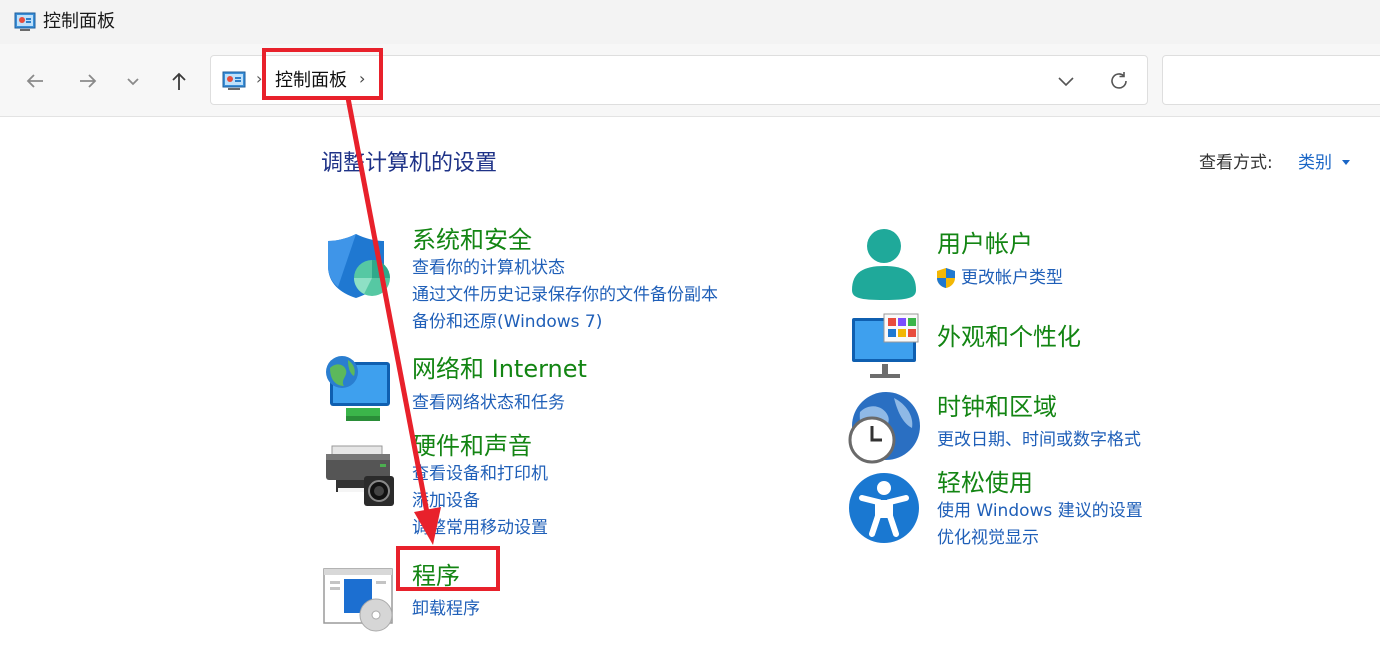  What do you see at coordinates (358, 601) in the screenshot?
I see `programs-disc-icon` at bounding box center [358, 601].